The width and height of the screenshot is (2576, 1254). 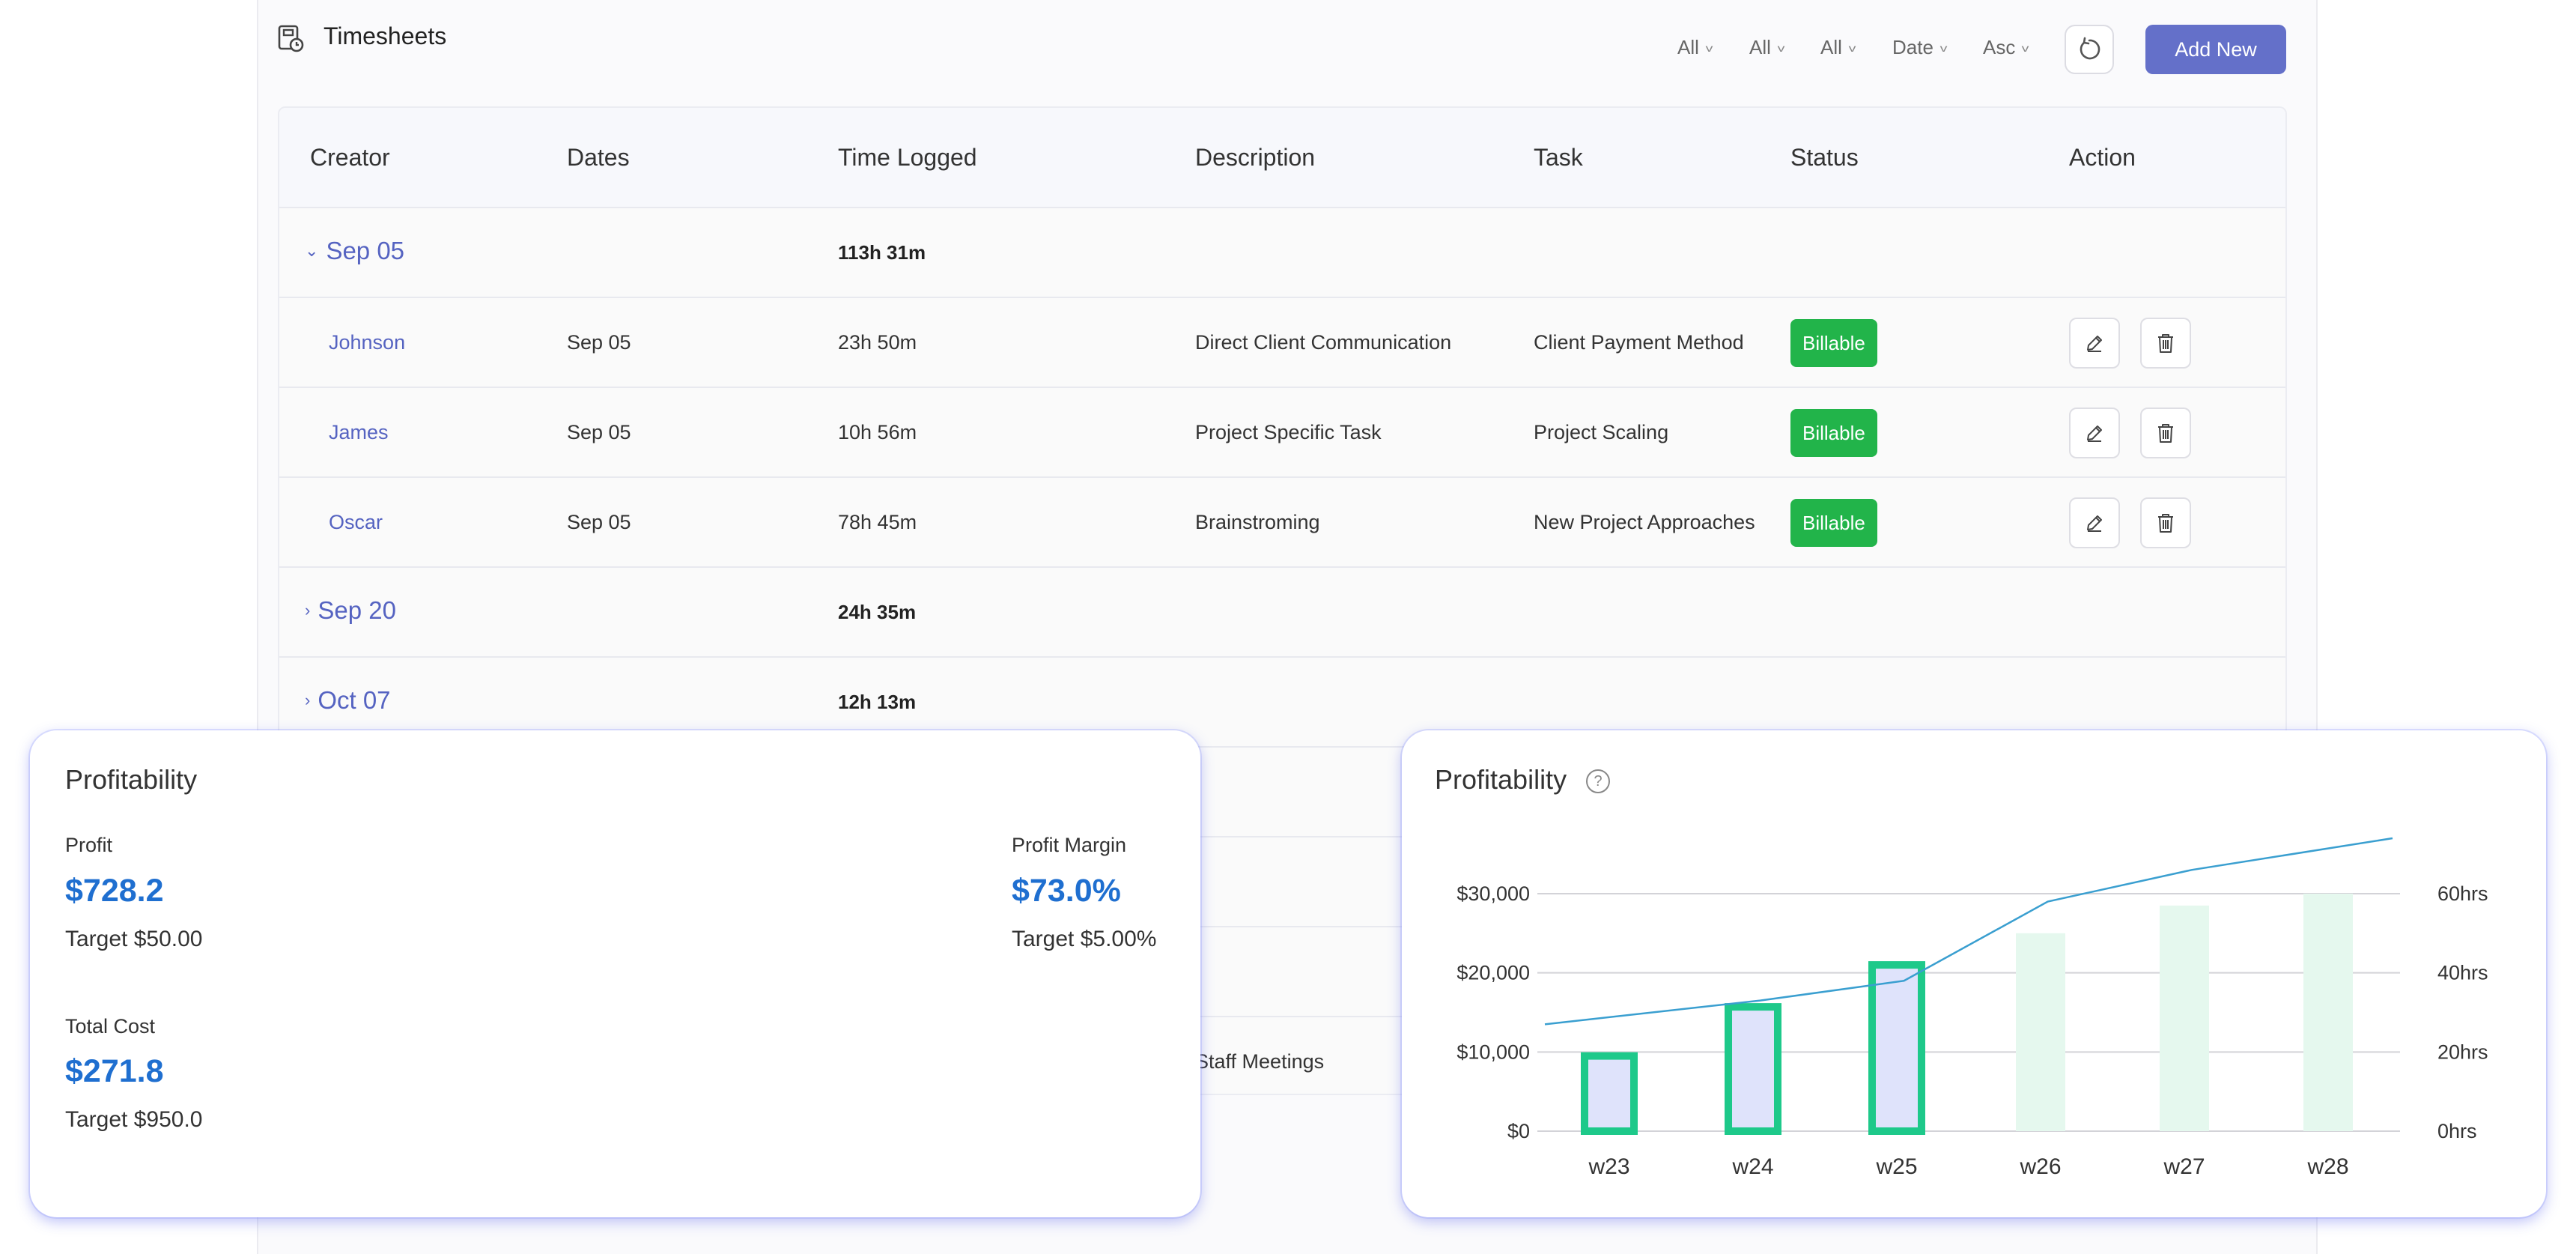 What do you see at coordinates (291, 38) in the screenshot?
I see `timesheet-icon` at bounding box center [291, 38].